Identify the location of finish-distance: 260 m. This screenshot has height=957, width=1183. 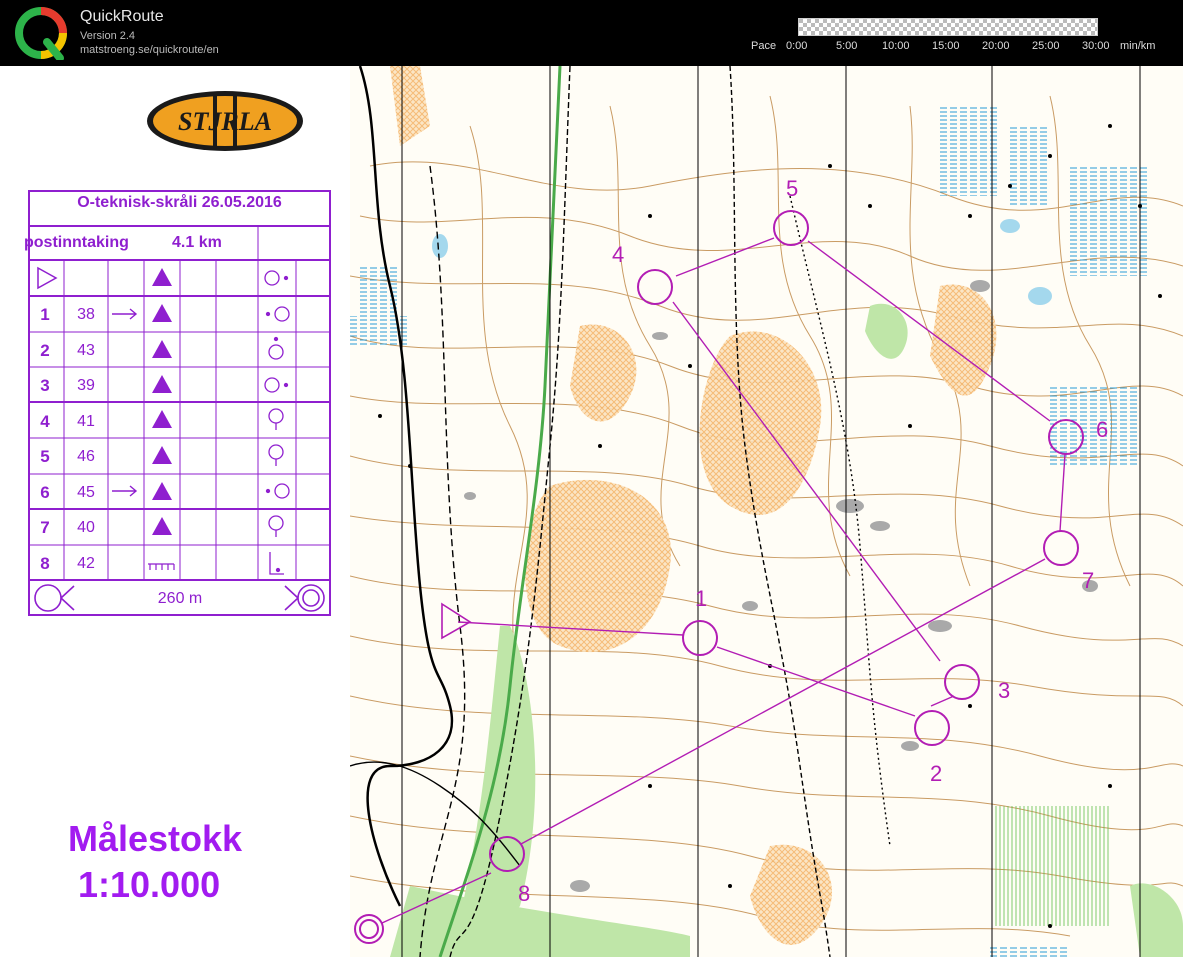
(180, 598).